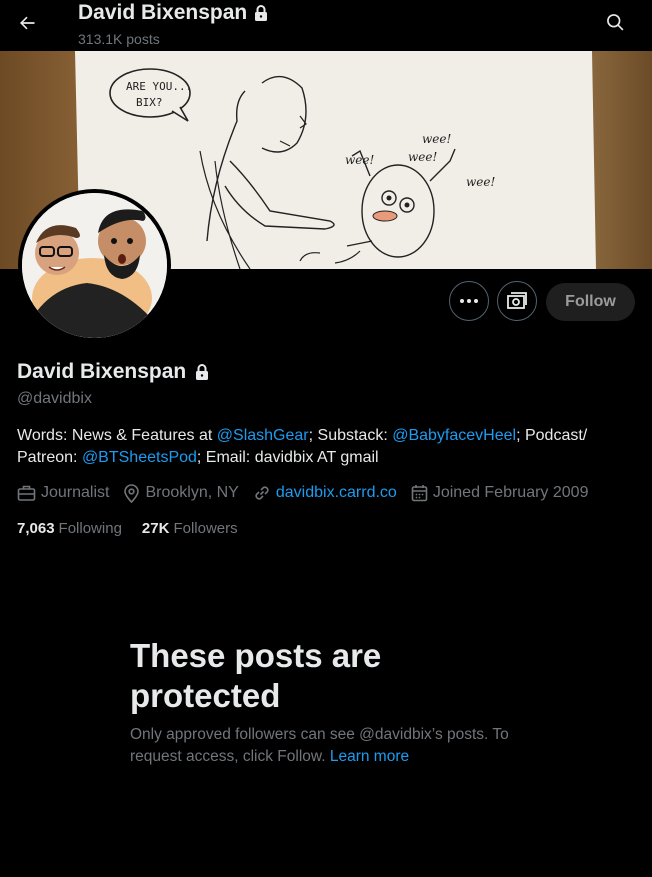 The image size is (652, 877). I want to click on avatar-image, so click(94, 265).